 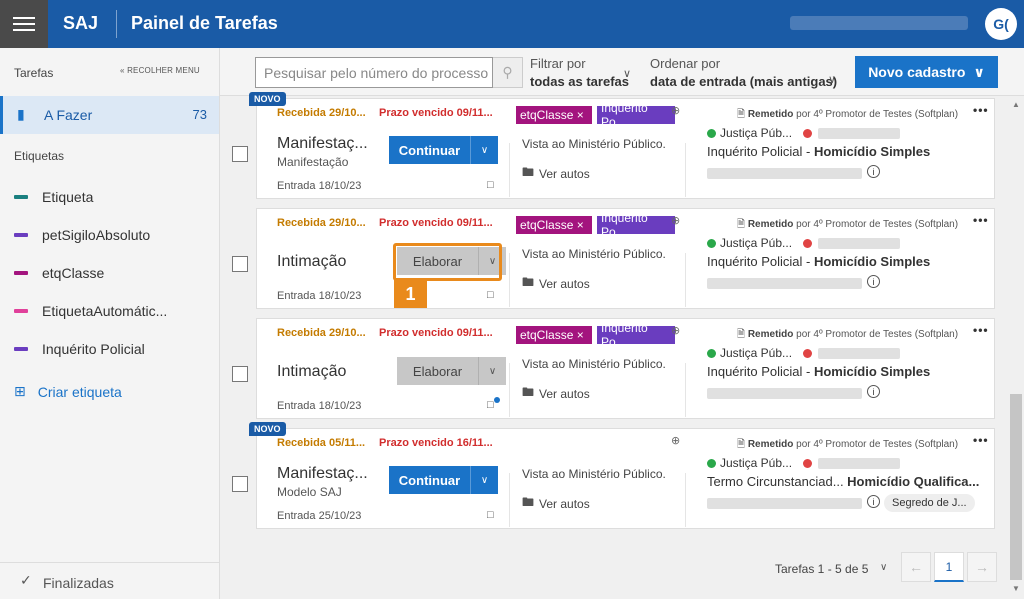 What do you see at coordinates (319, 296) in the screenshot?
I see `entry-date: Entrada 18/10/23` at bounding box center [319, 296].